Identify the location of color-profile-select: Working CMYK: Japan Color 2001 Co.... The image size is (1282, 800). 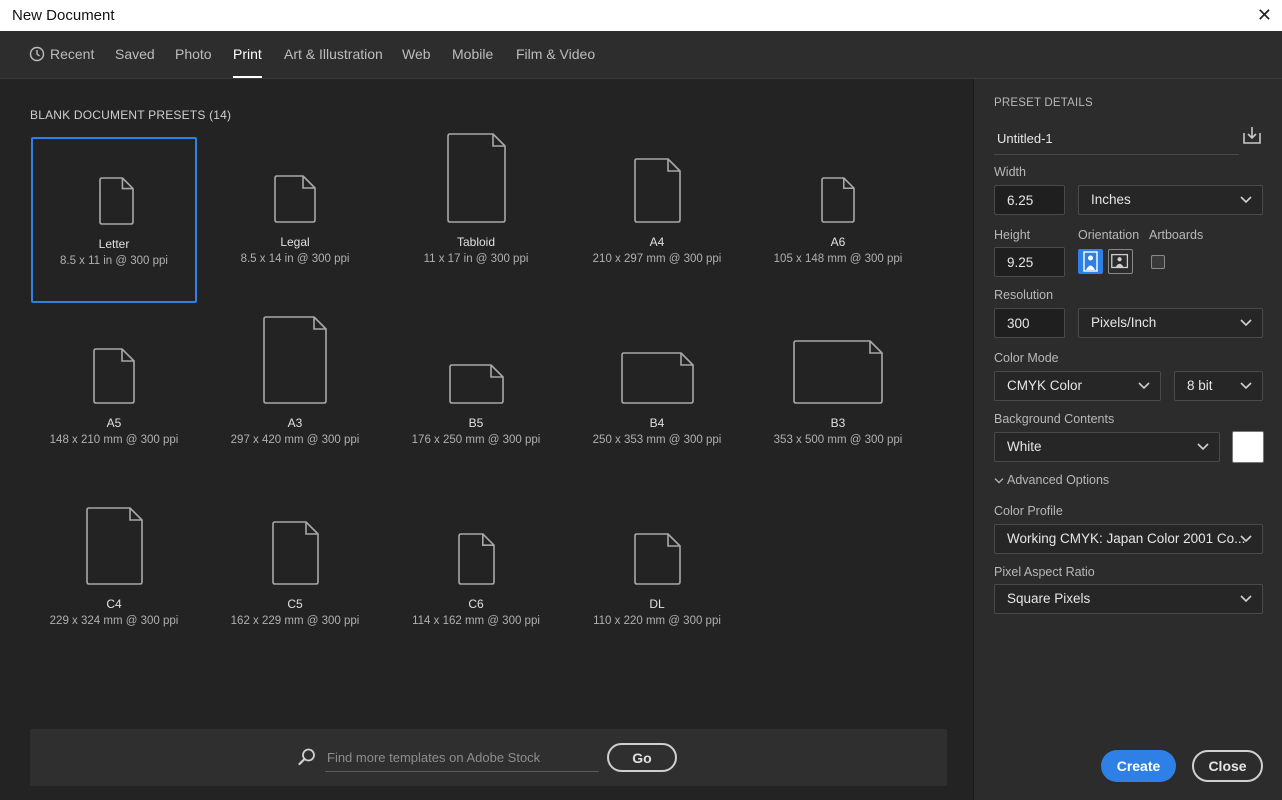
(1128, 539).